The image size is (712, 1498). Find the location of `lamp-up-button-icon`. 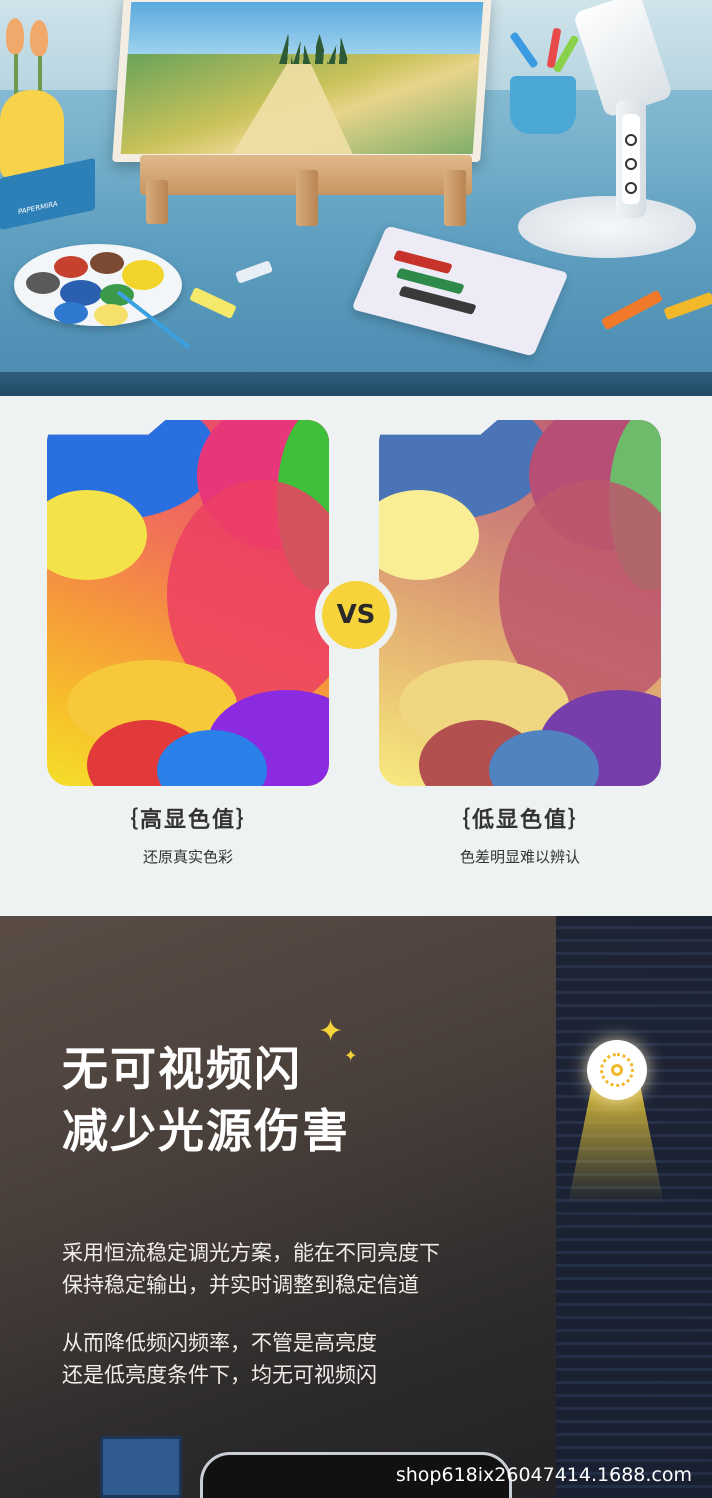

lamp-up-button-icon is located at coordinates (631, 164).